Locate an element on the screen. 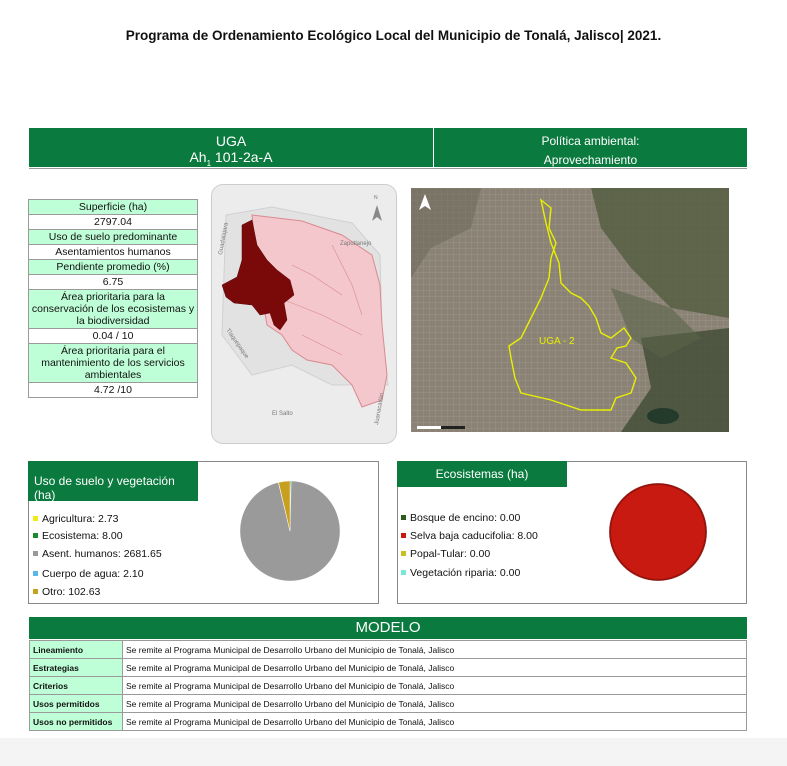 Image resolution: width=787 pixels, height=766 pixels. row-key: Estrategias is located at coordinates (76, 667).